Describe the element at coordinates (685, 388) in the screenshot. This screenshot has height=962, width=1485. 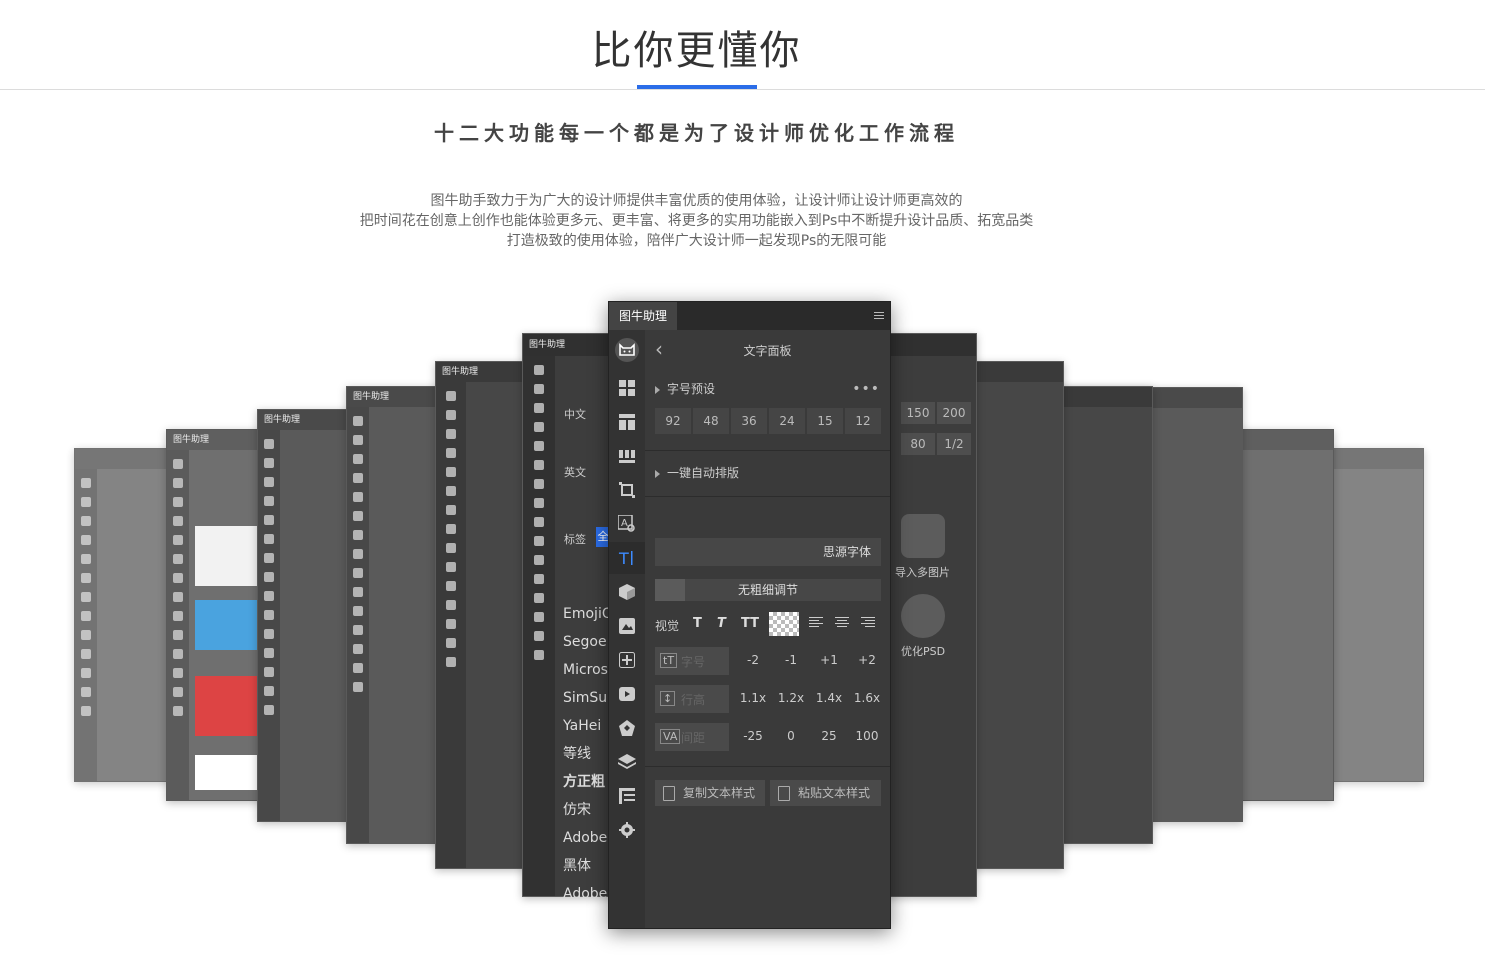
I see `size-preset-section: 字号预设` at that location.